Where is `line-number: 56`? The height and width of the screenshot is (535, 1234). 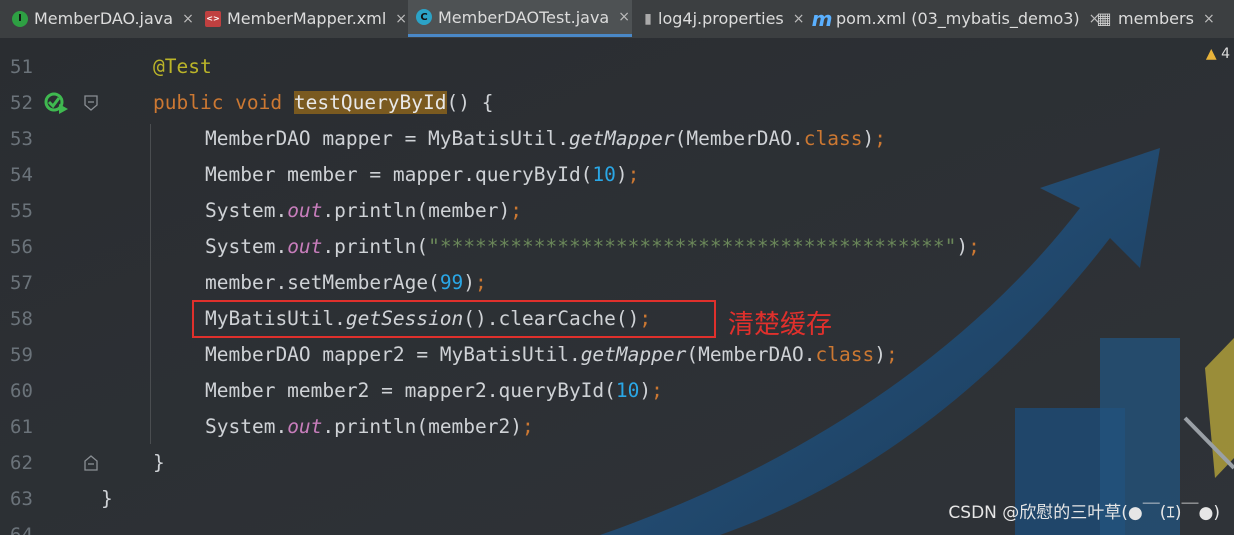 line-number: 56 is located at coordinates (21, 247).